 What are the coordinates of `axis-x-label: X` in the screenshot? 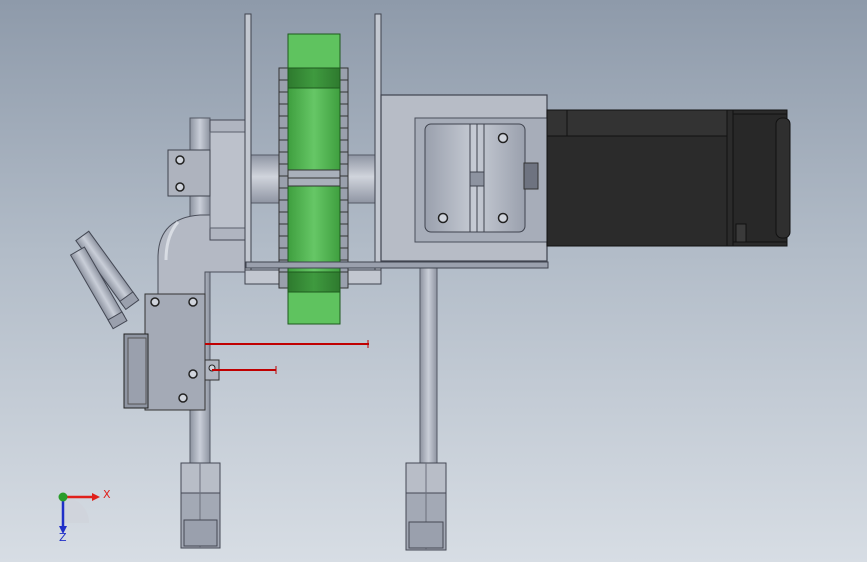 It's located at (107, 494).